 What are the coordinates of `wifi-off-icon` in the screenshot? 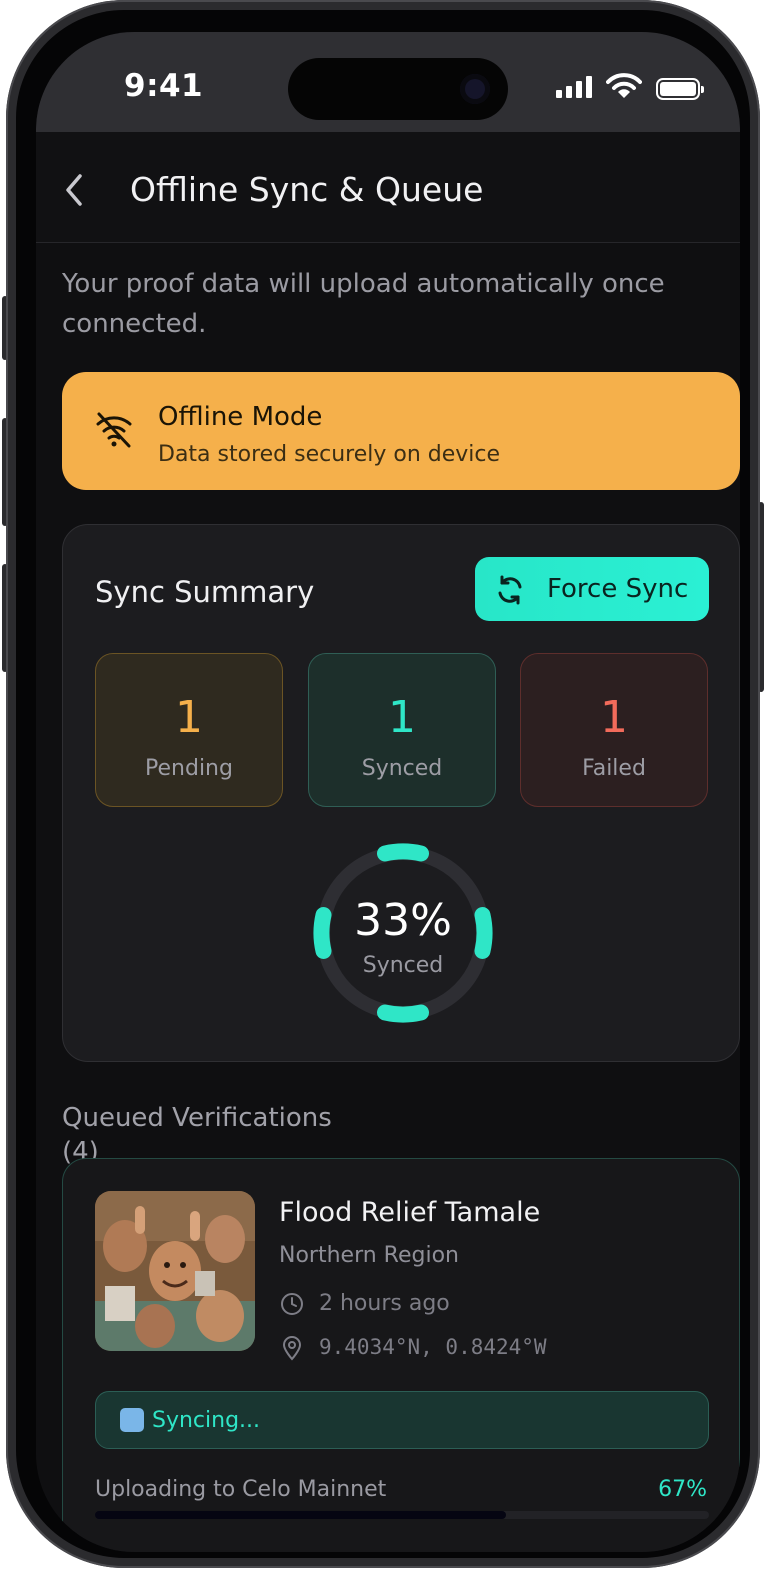 It's located at (114, 430).